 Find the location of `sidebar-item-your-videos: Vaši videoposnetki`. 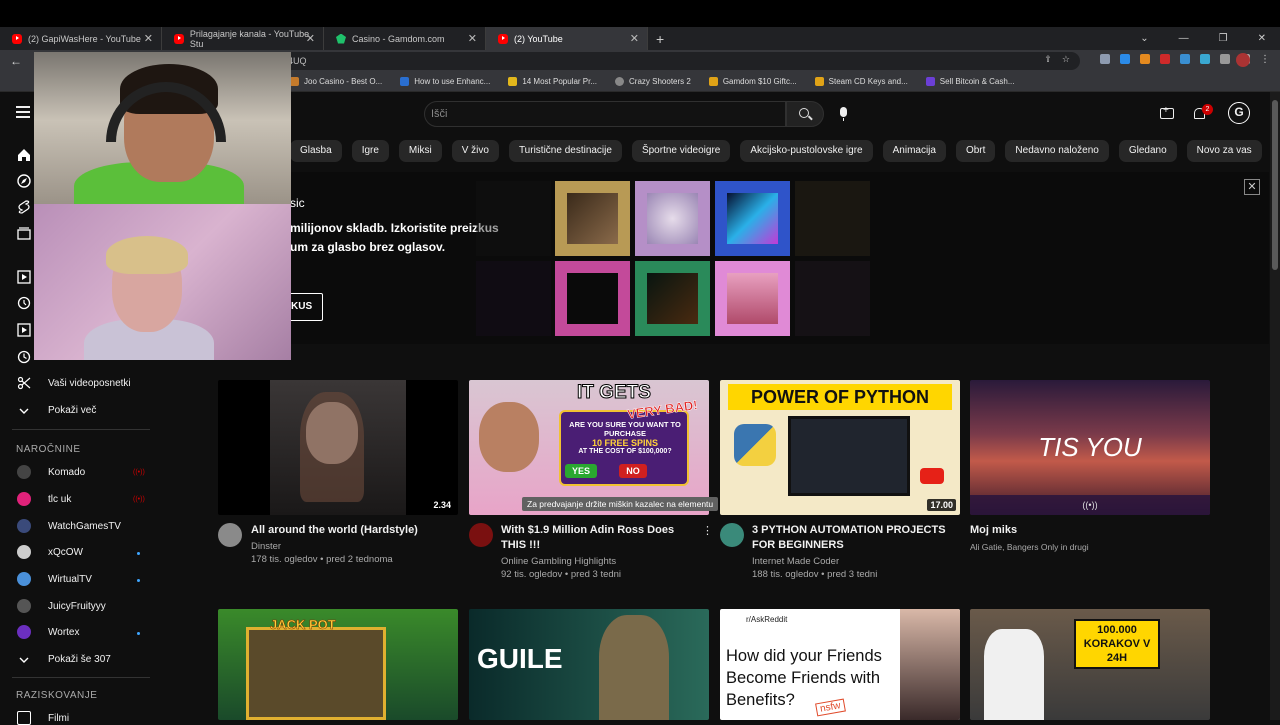

sidebar-item-your-videos: Vaši videoposnetki is located at coordinates (89, 383).